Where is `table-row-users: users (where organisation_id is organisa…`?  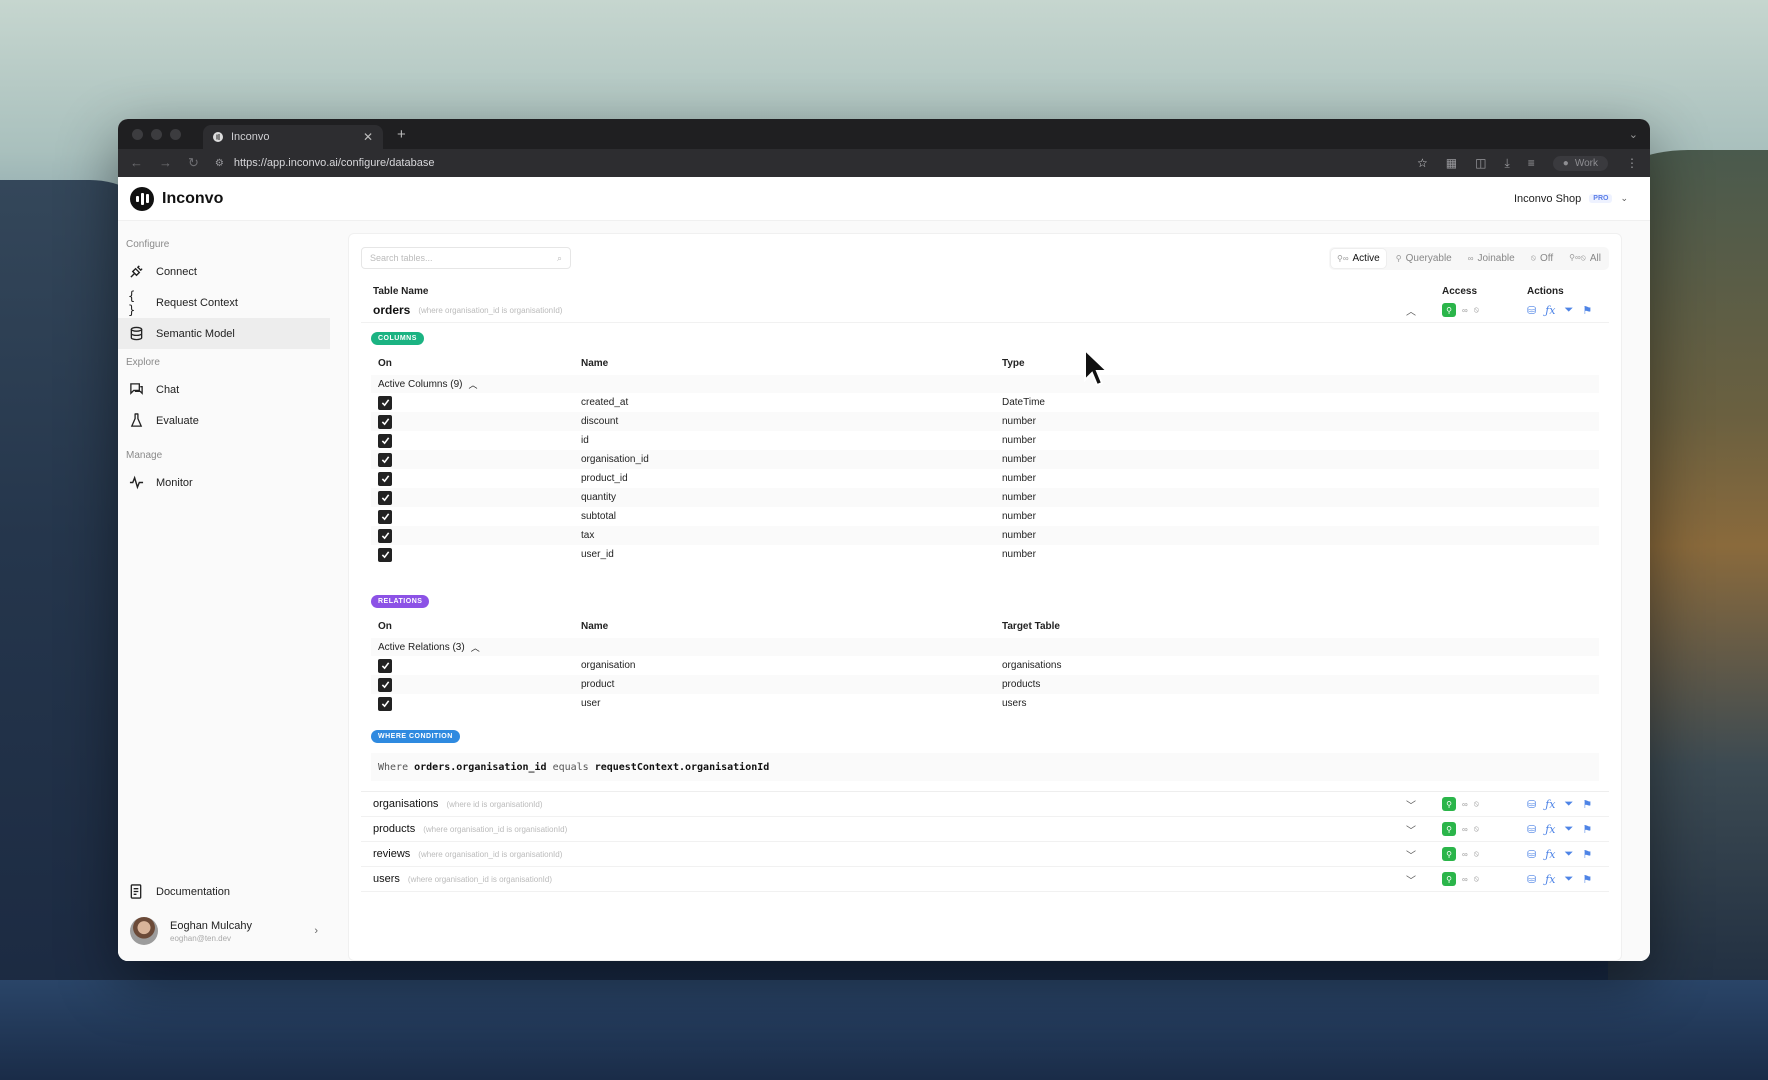 table-row-users: users (where organisation_id is organisa… is located at coordinates (985, 879).